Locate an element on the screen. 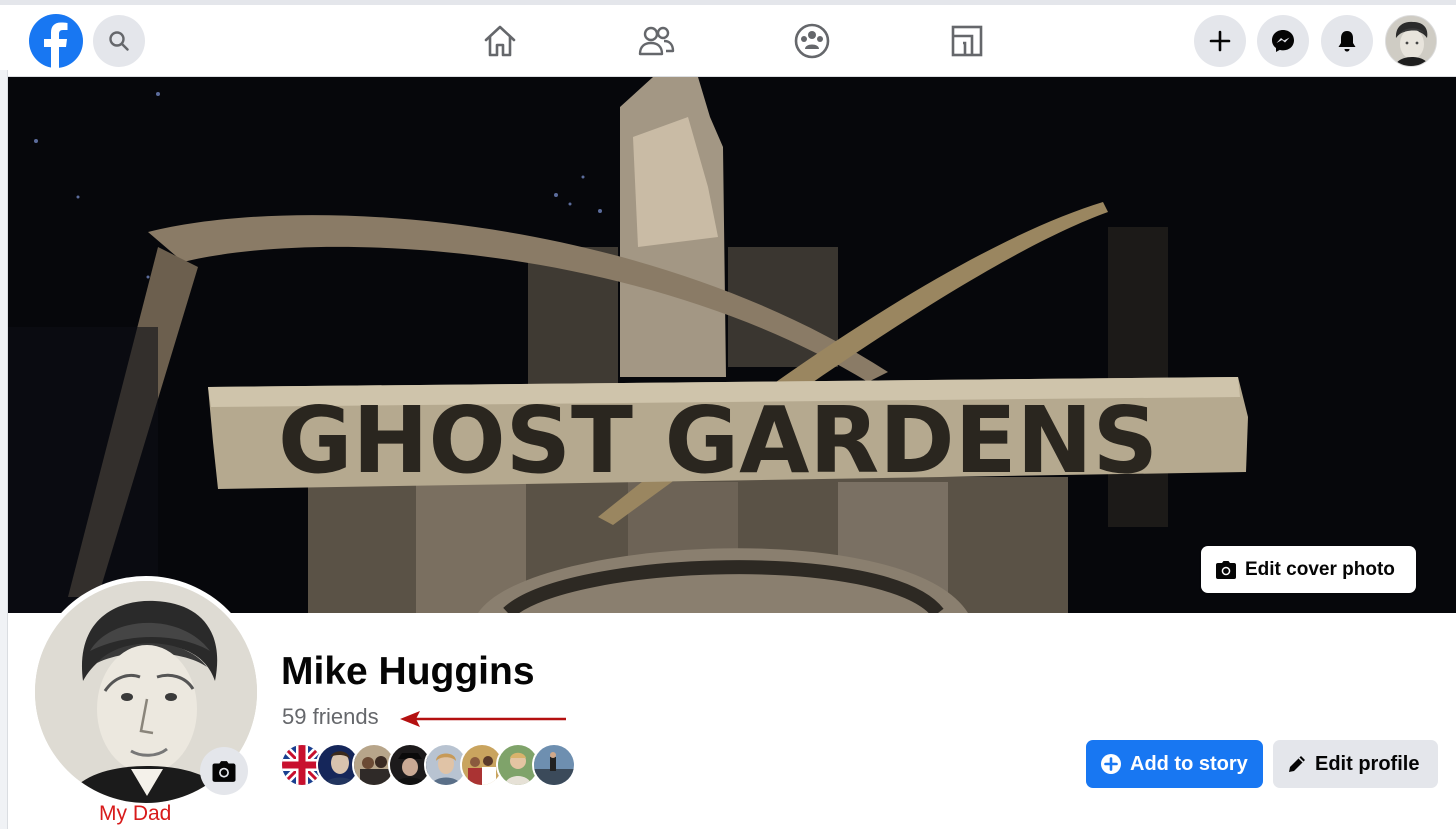 The height and width of the screenshot is (829, 1456). gaming-icon is located at coordinates (967, 41).